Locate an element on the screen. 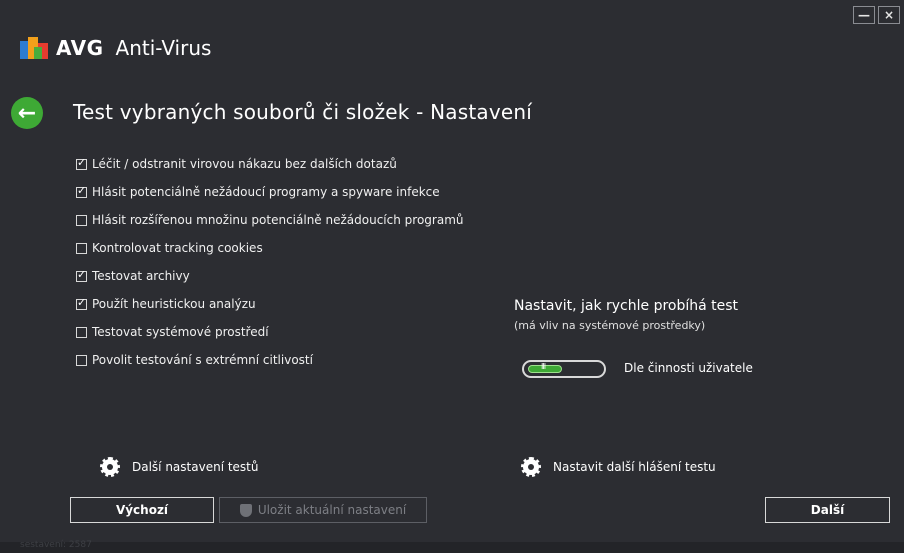 This screenshot has width=904, height=553. brand-name: AVG is located at coordinates (80, 48).